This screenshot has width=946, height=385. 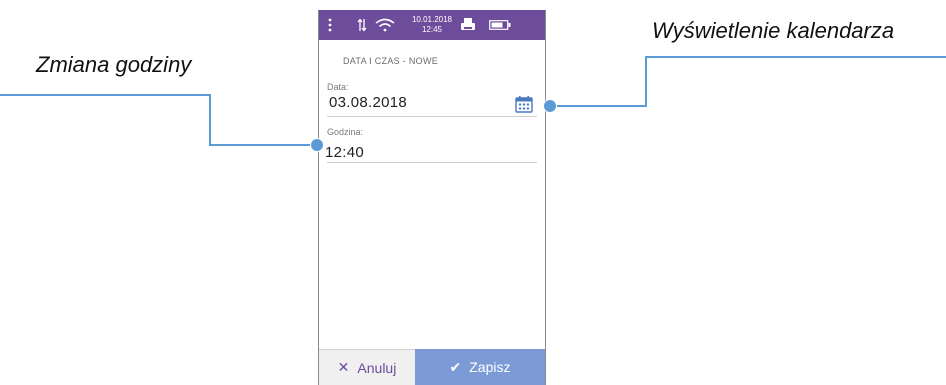 What do you see at coordinates (338, 87) in the screenshot?
I see `date-label: Data:` at bounding box center [338, 87].